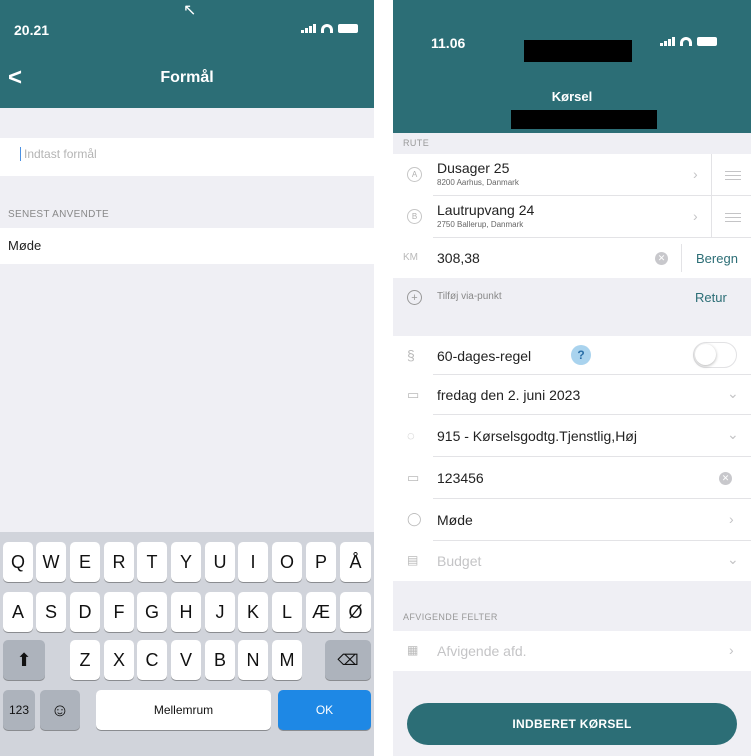 The width and height of the screenshot is (751, 756). I want to click on purpose-row: ◯ Møde ›, so click(572, 520).